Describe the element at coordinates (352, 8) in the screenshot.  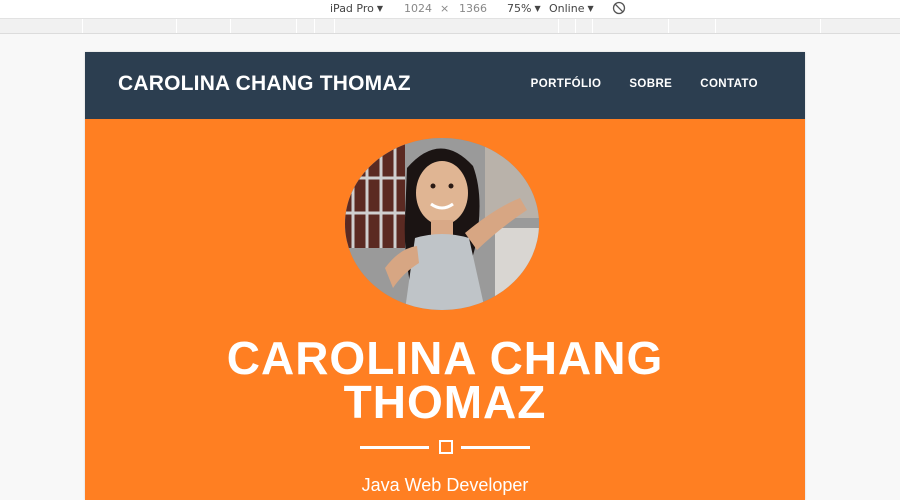
I see `device-select-label: iPad Pro` at that location.